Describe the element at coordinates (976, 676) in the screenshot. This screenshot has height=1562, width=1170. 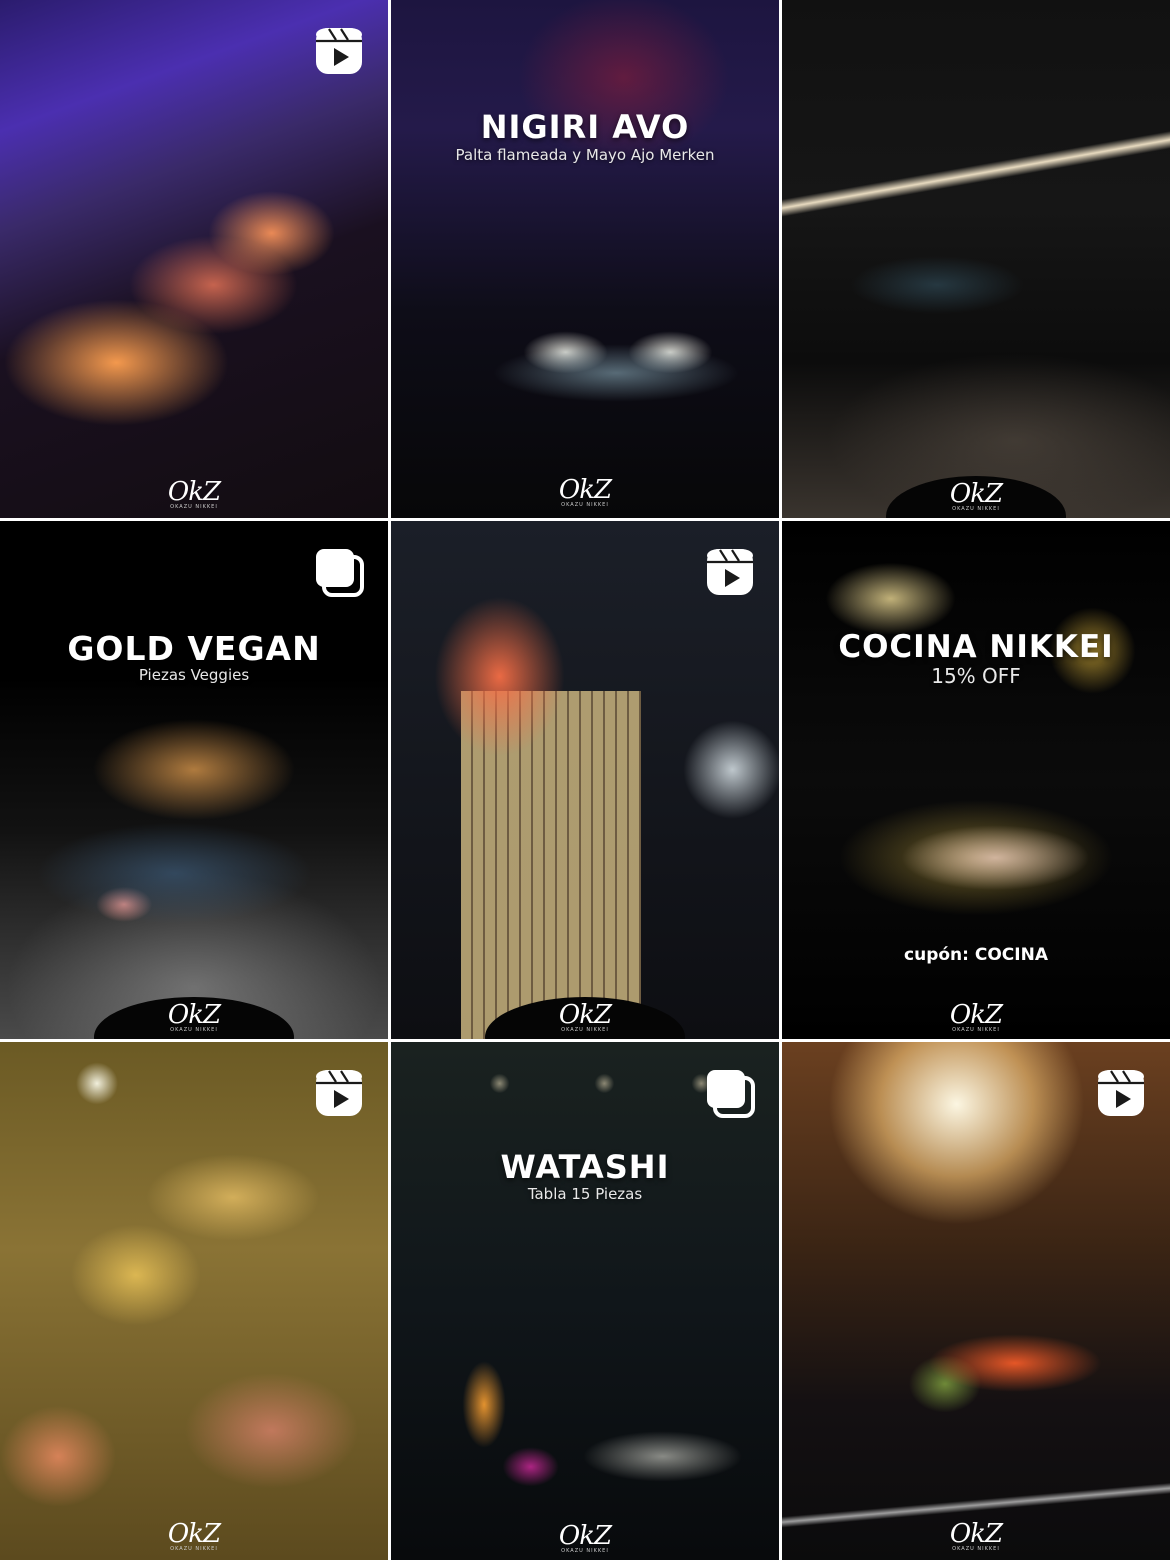
I see `post-subtitle: 15% OFF` at that location.